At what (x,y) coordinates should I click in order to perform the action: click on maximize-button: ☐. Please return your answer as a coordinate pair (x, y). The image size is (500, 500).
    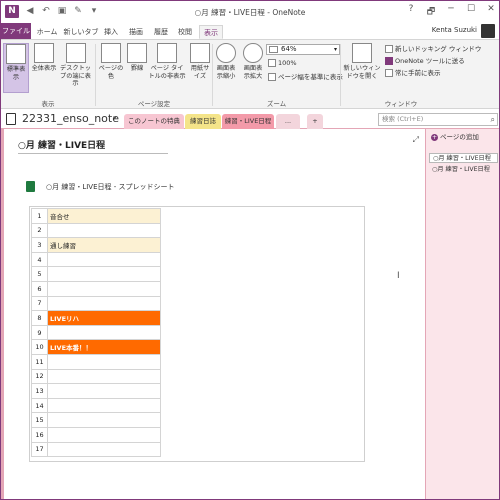
    Looking at the image, I should click on (471, 12).